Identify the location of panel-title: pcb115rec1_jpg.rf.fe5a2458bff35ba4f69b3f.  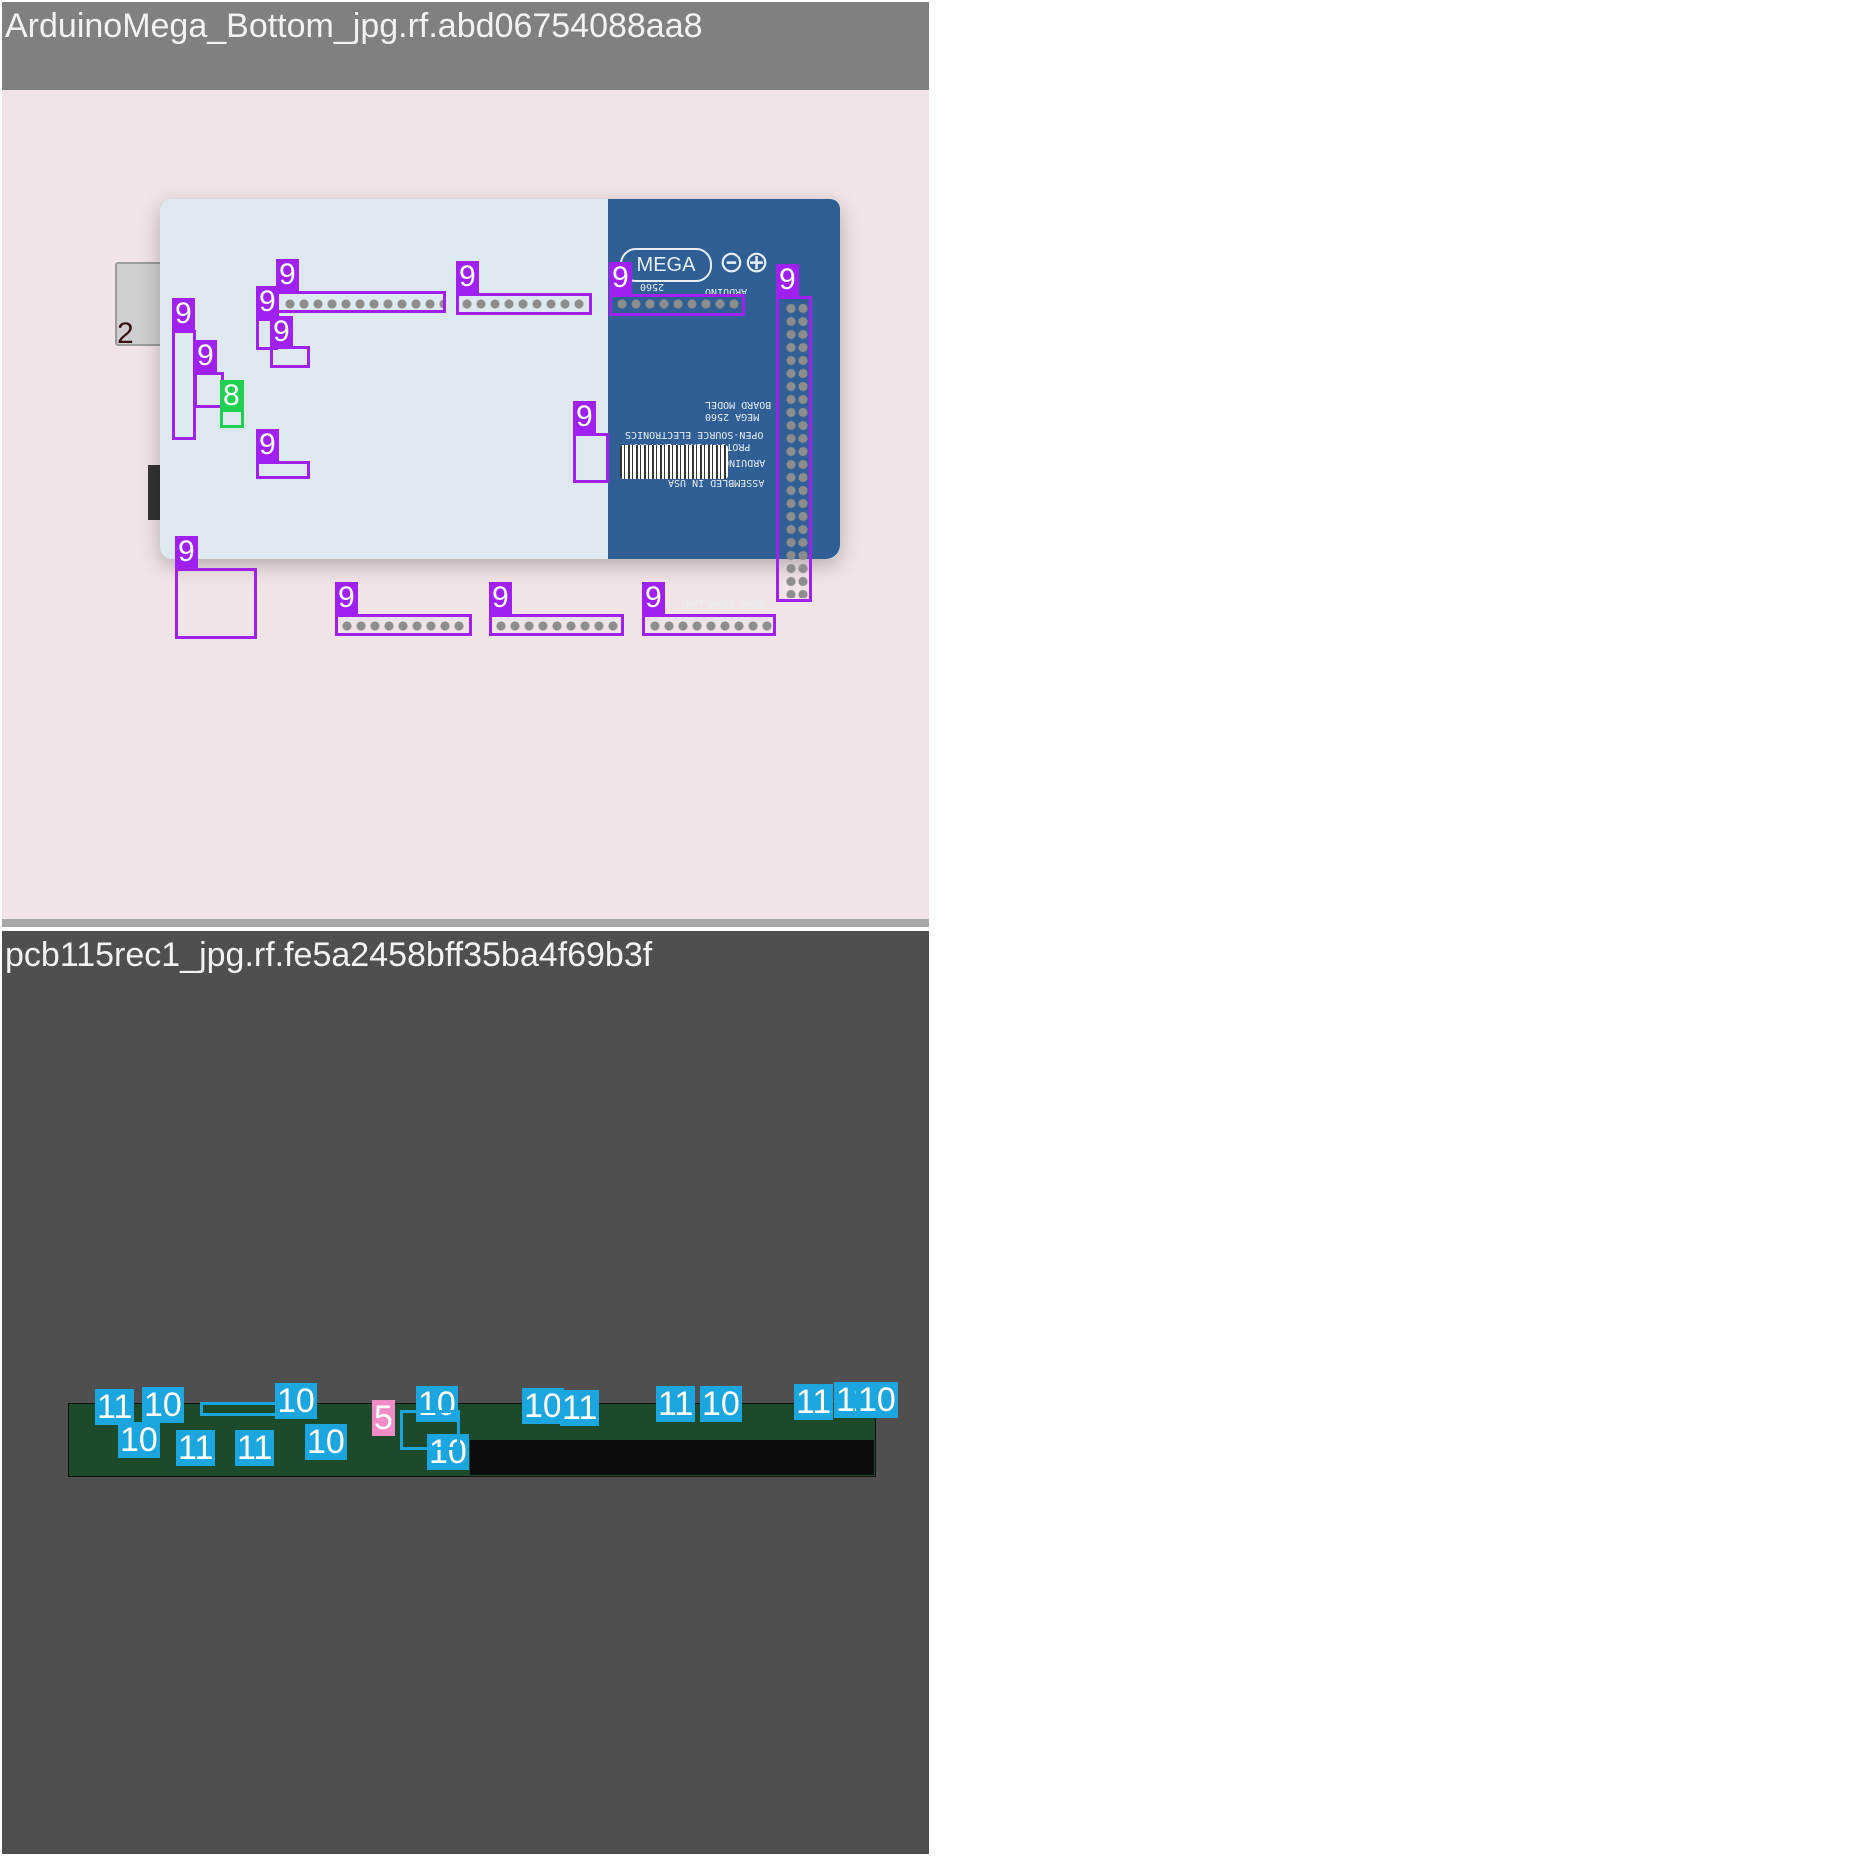
(329, 955).